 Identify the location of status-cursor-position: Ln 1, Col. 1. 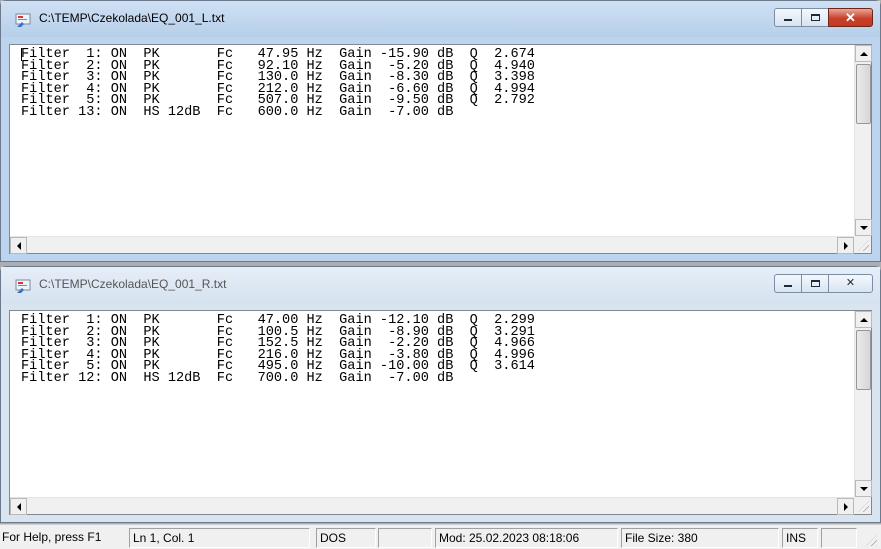
(219, 538).